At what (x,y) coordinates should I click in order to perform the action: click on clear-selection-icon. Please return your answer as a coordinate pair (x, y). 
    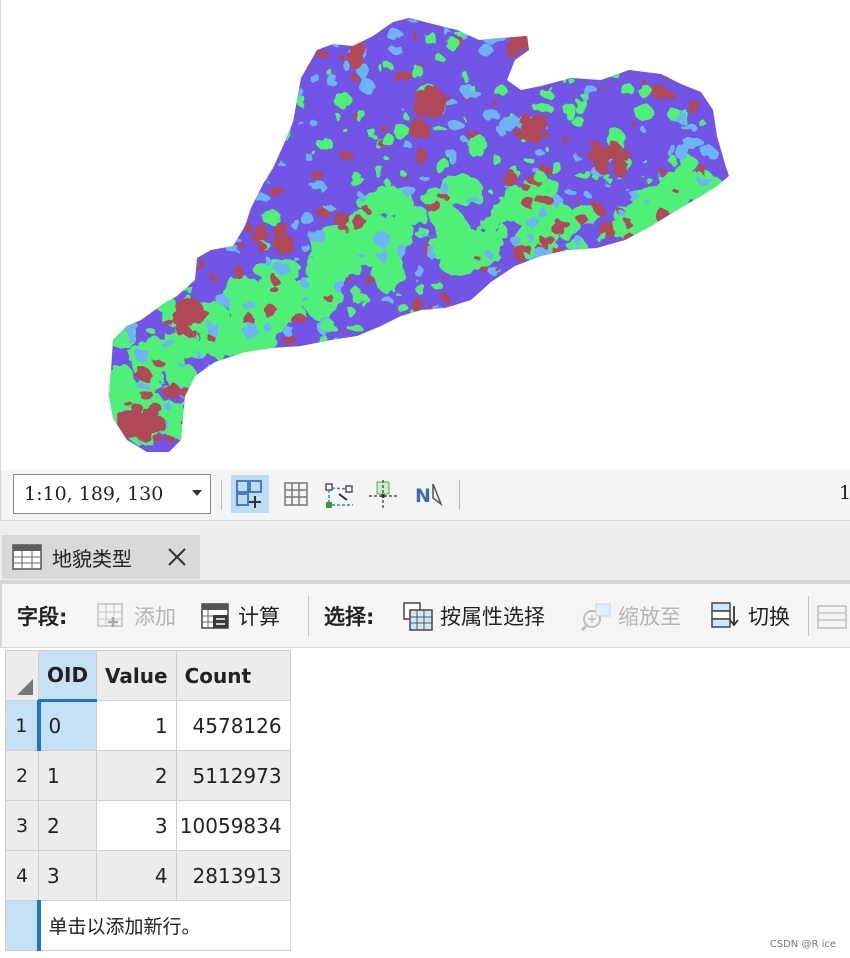
    Looking at the image, I should click on (832, 617).